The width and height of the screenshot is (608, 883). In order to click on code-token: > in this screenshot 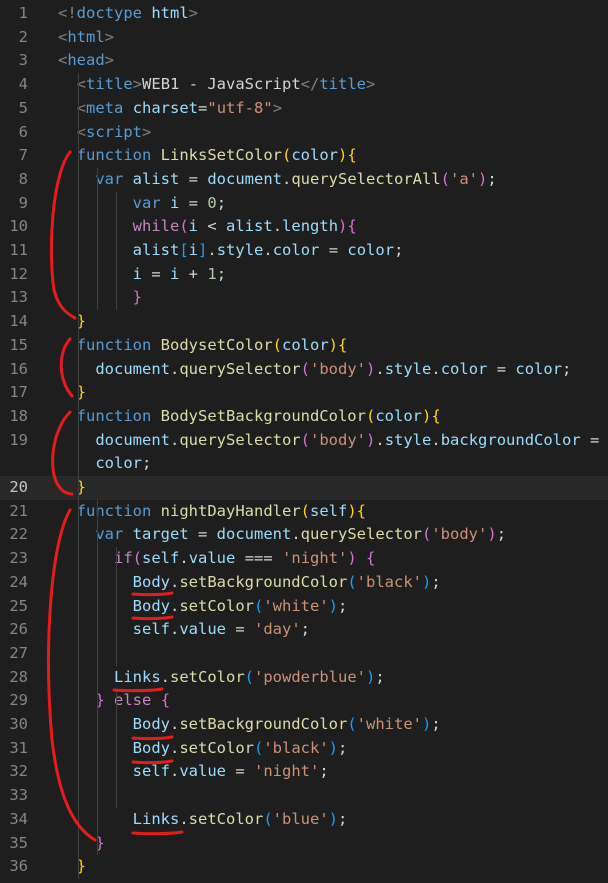, I will do `click(109, 60)`.